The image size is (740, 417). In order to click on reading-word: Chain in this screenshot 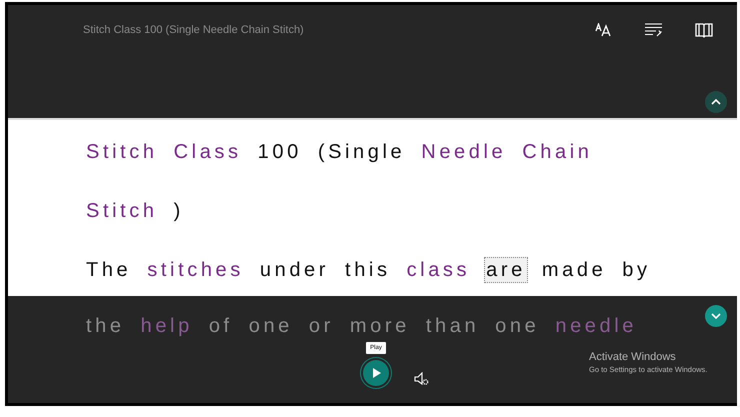, I will do `click(557, 151)`.